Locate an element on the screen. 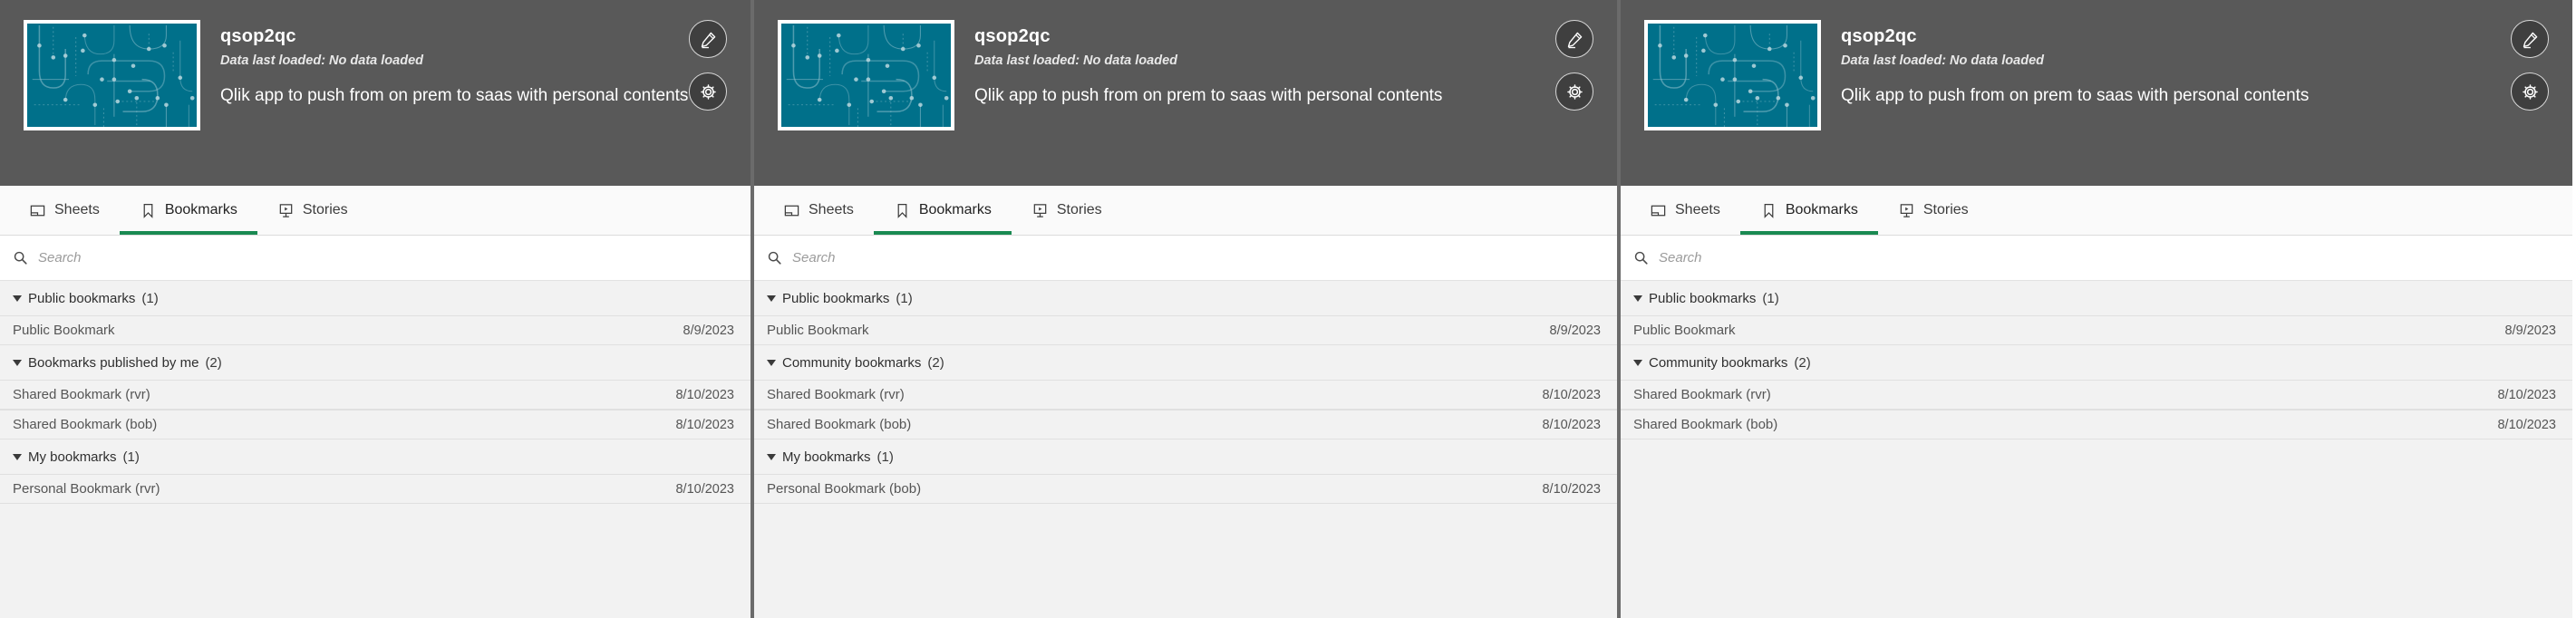 This screenshot has width=2576, height=618. app-title: qsop2qc is located at coordinates (1012, 36).